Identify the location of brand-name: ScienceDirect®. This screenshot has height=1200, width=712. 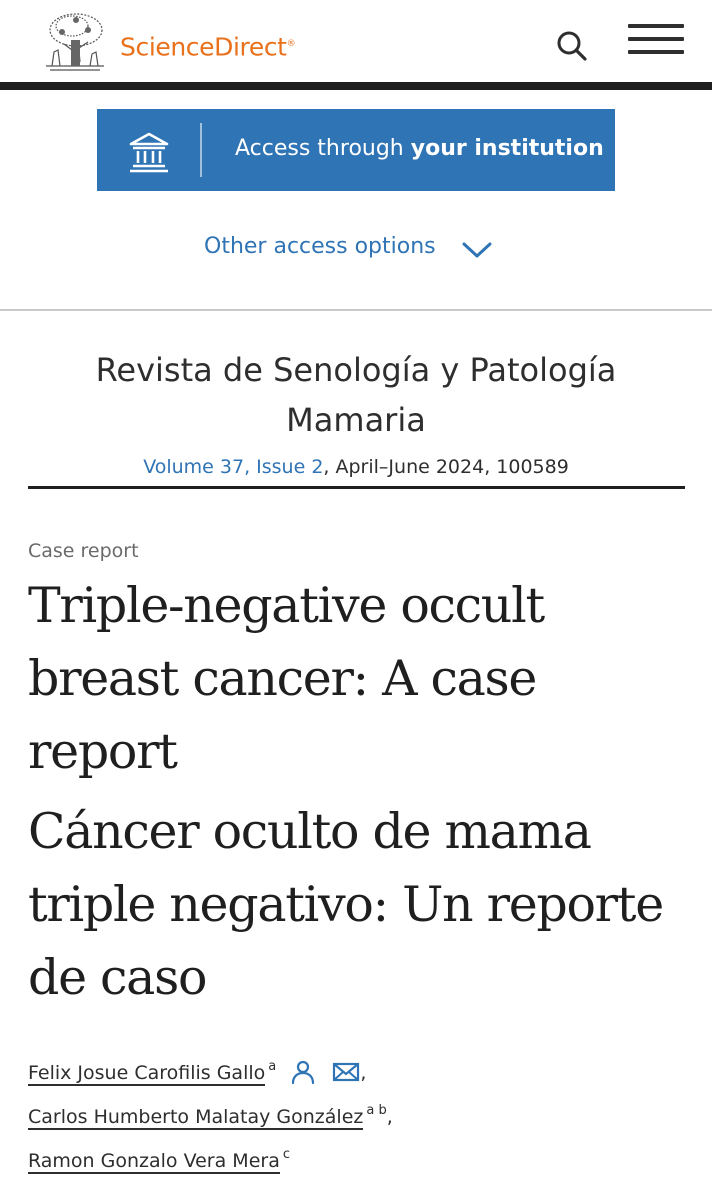
(208, 45).